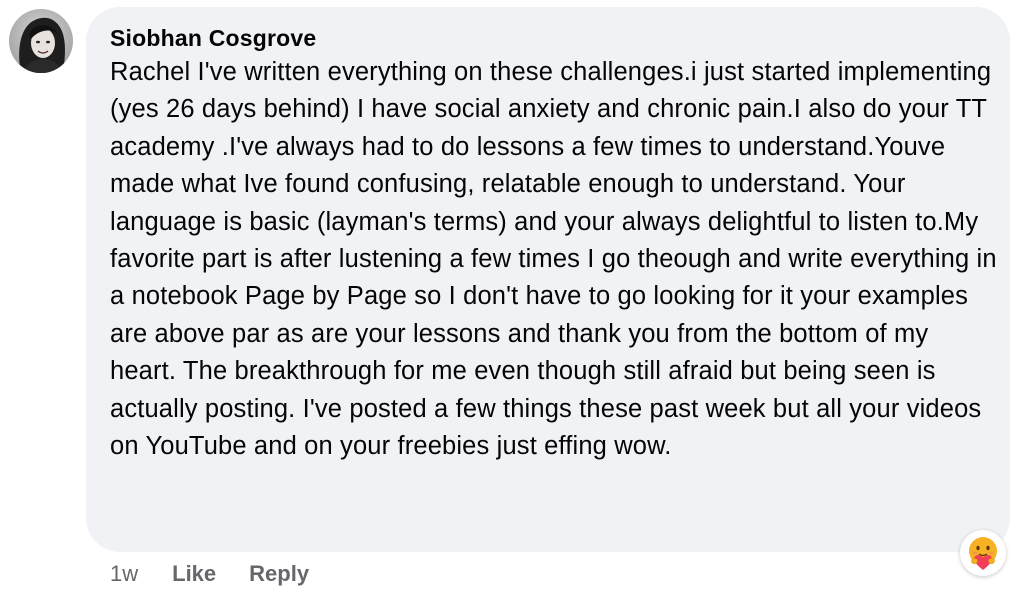 This screenshot has width=1018, height=594. What do you see at coordinates (279, 574) in the screenshot?
I see `reply-button: Reply` at bounding box center [279, 574].